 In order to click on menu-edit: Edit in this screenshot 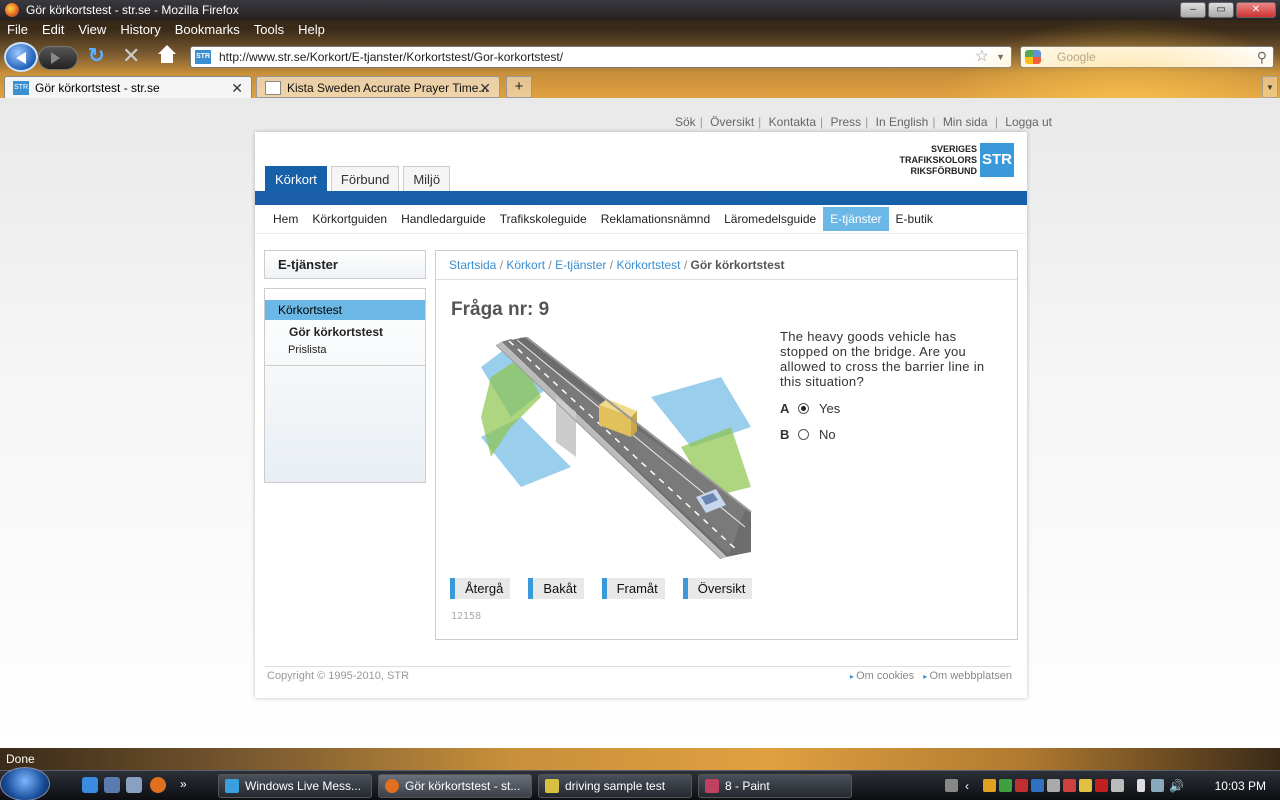, I will do `click(53, 30)`.